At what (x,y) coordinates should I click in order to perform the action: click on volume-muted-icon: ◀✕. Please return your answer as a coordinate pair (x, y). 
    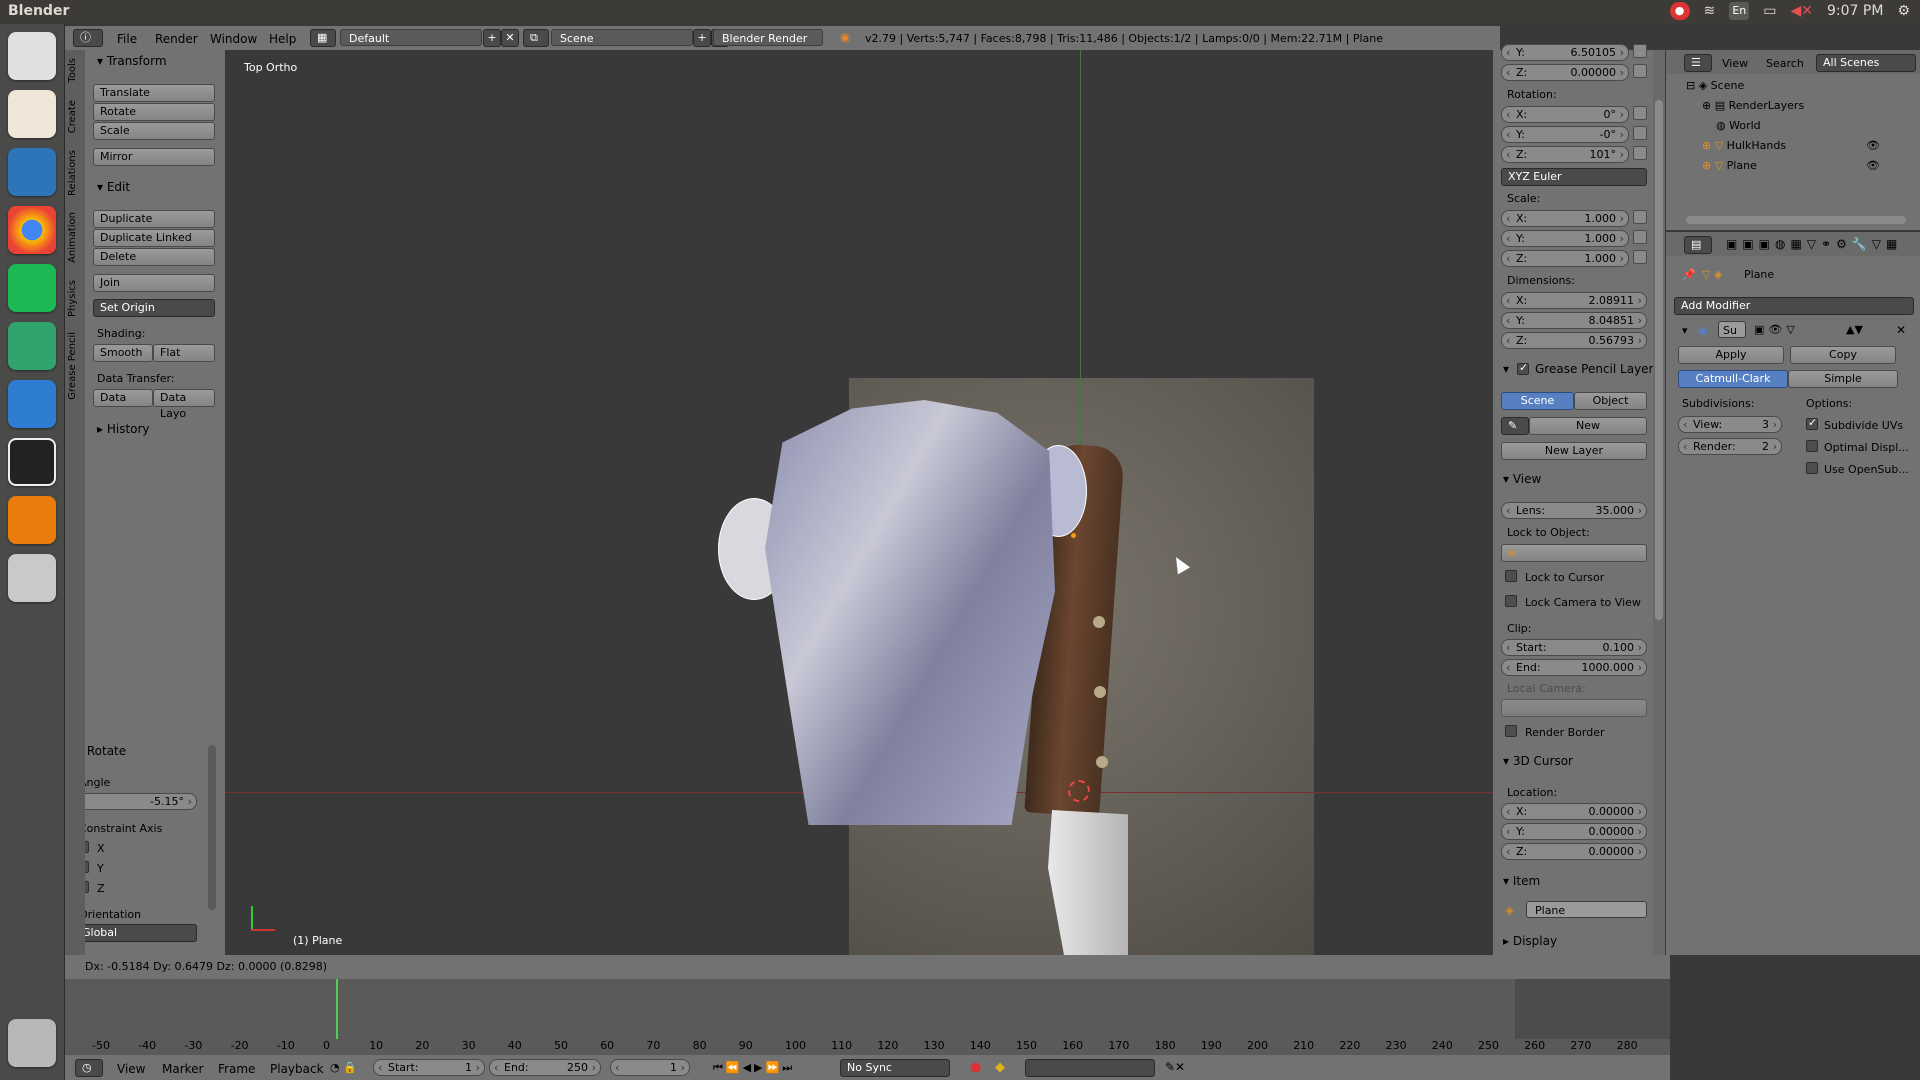
    Looking at the image, I should click on (1802, 11).